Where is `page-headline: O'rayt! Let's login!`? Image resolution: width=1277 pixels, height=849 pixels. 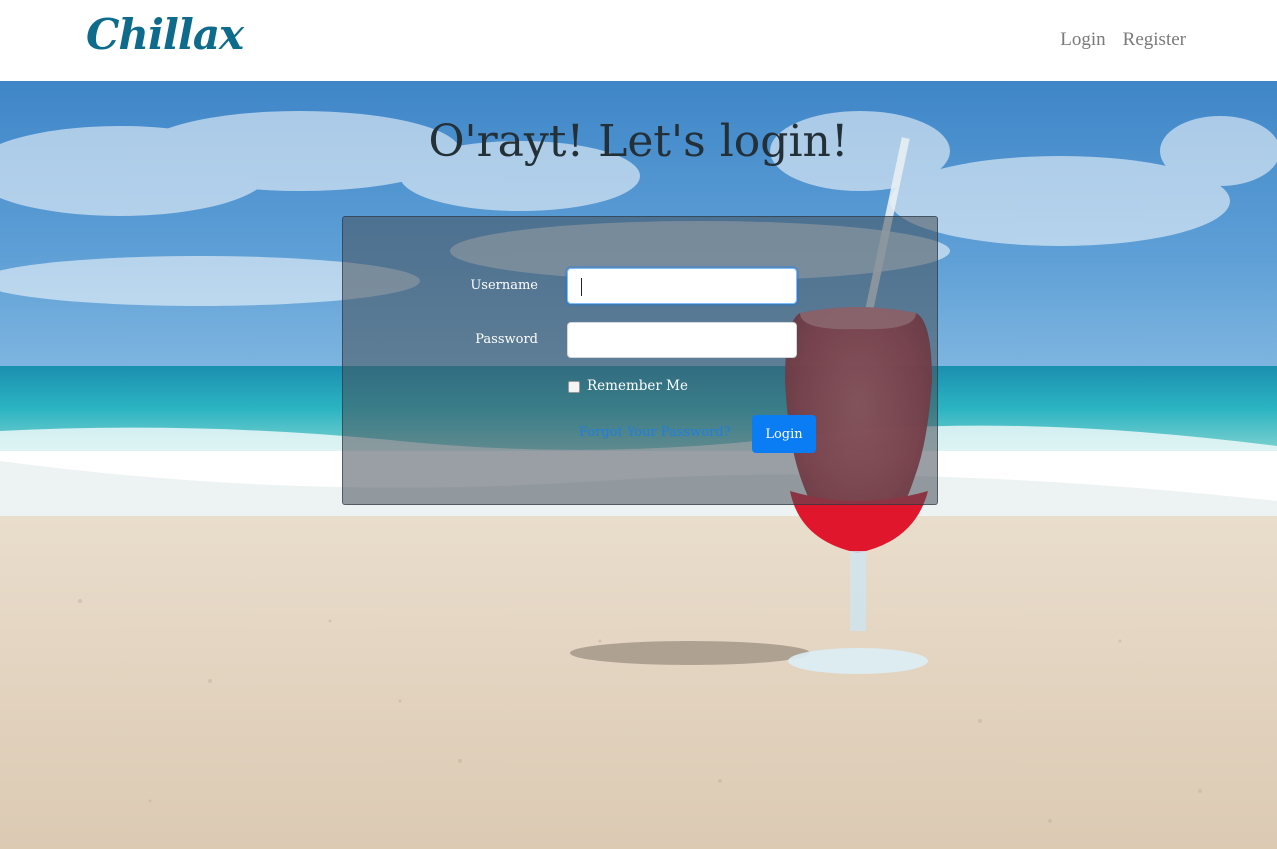 page-headline: O'rayt! Let's login! is located at coordinates (638, 141).